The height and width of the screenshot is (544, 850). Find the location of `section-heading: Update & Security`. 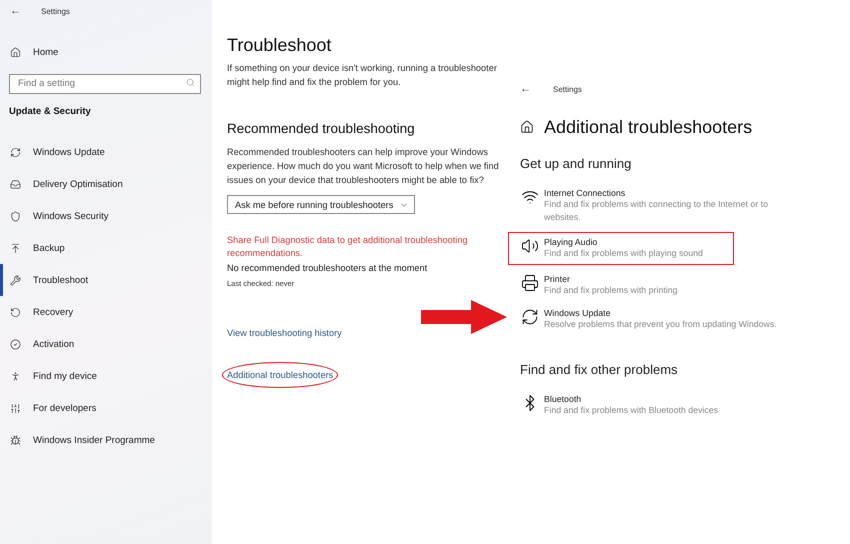

section-heading: Update & Security is located at coordinates (50, 112).